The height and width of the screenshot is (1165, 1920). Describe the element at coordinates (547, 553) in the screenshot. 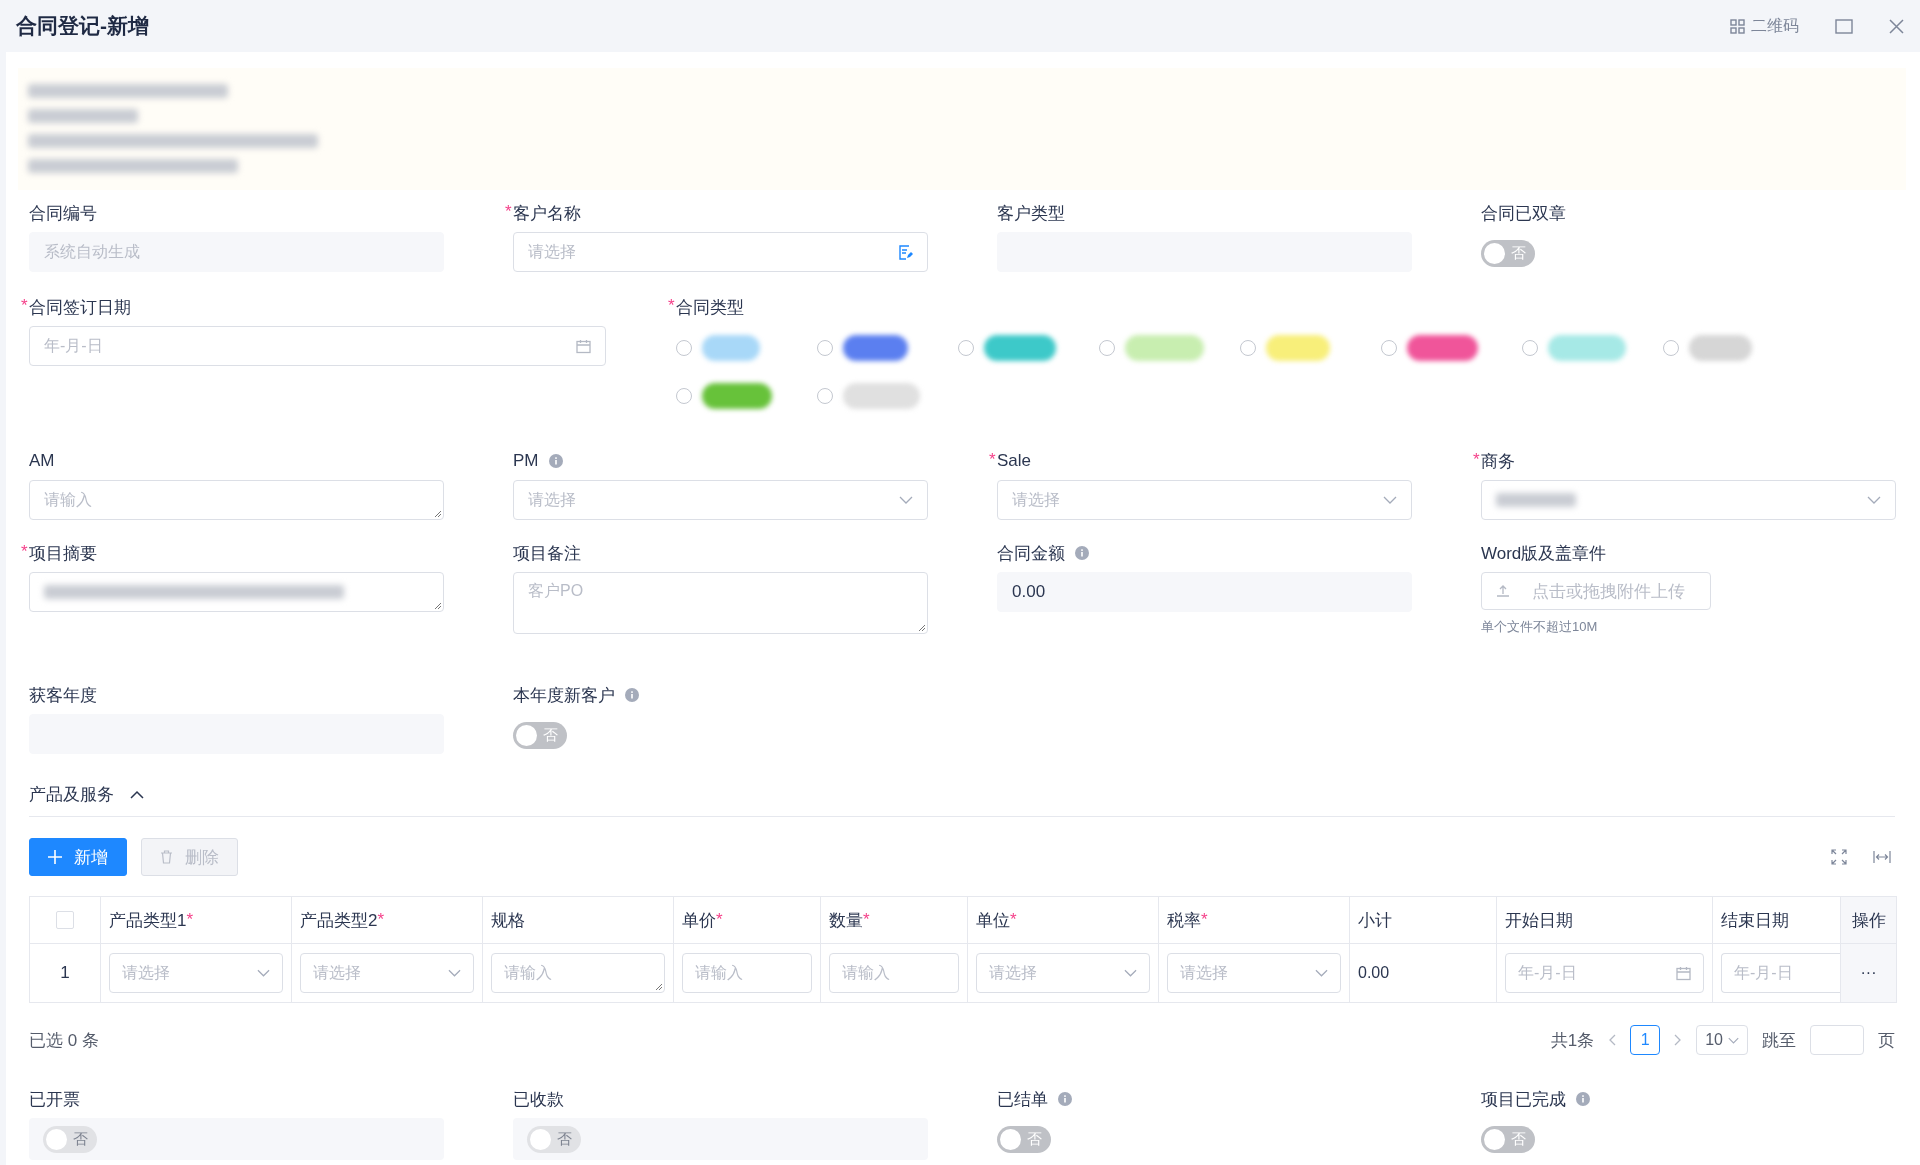

I see `field-label: 项目备注` at that location.